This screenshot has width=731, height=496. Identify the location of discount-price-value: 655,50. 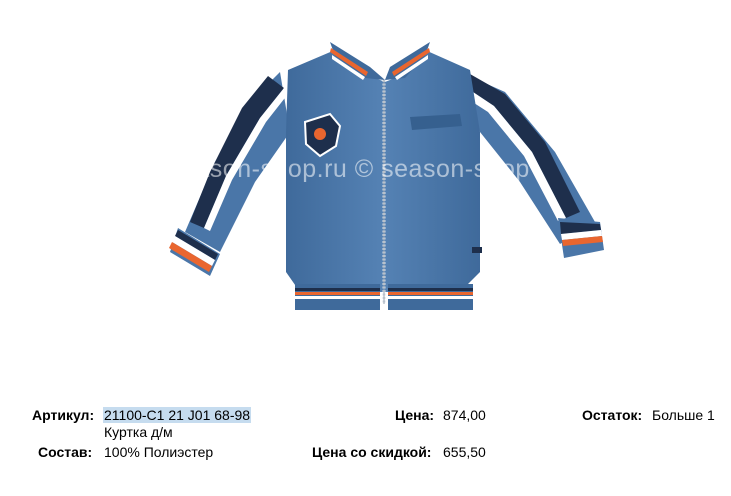
(464, 452).